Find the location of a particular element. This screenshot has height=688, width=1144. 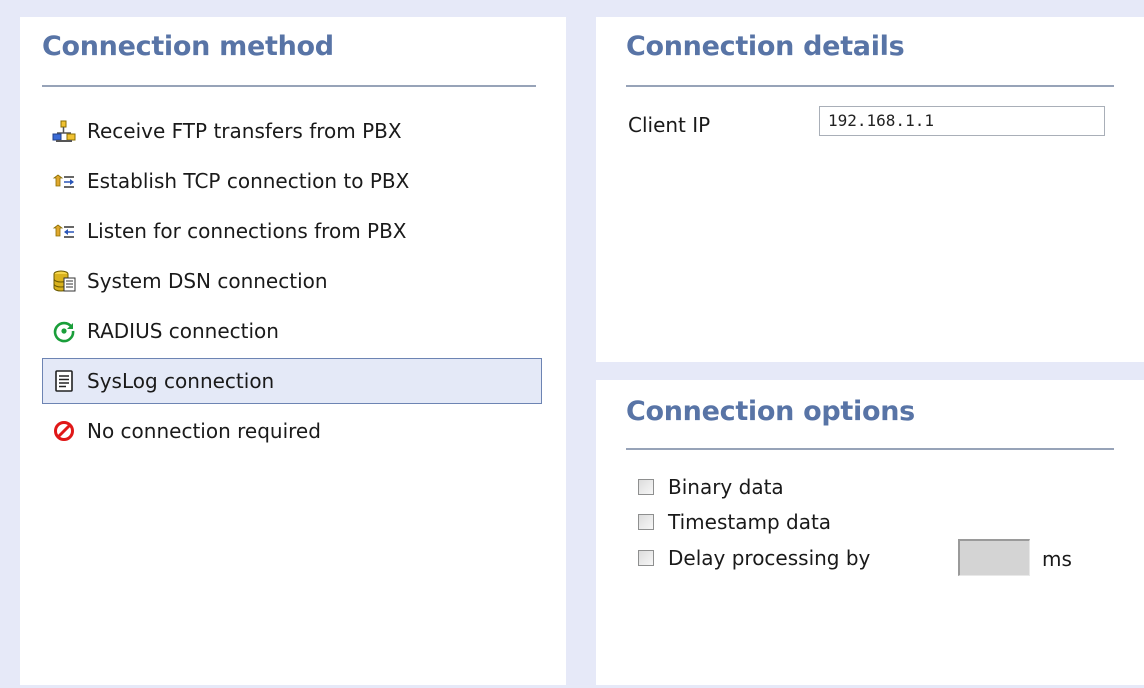

ftp-network-icon is located at coordinates (64, 131).